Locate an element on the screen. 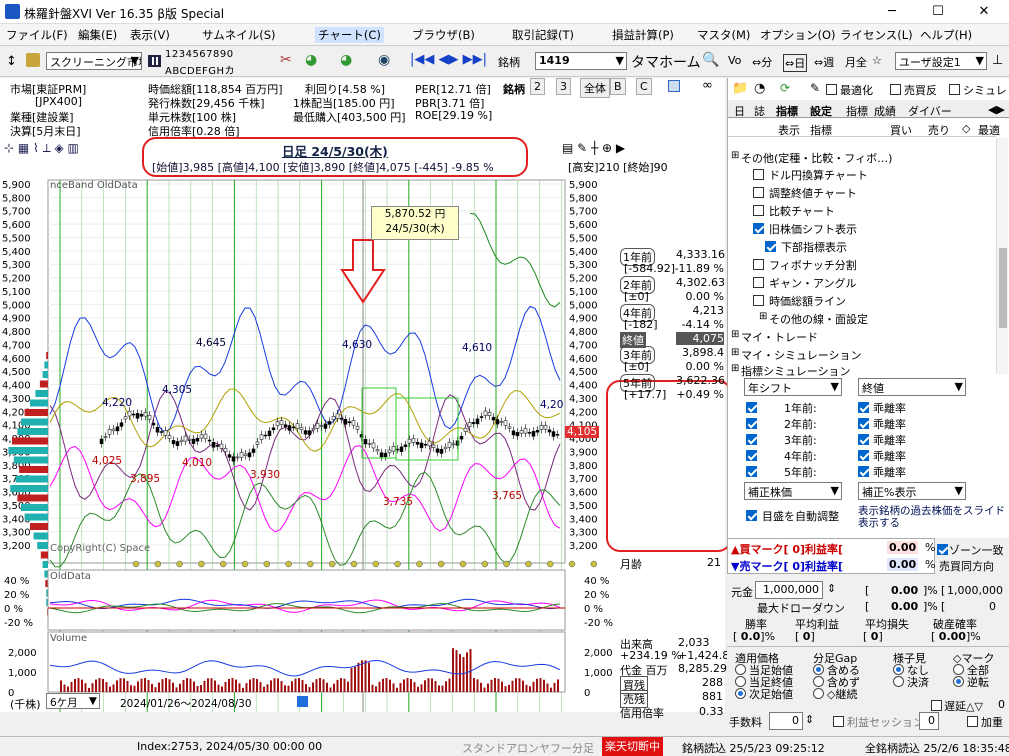 Image resolution: width=1009 pixels, height=756 pixels. star-button: ☆ is located at coordinates (877, 60).